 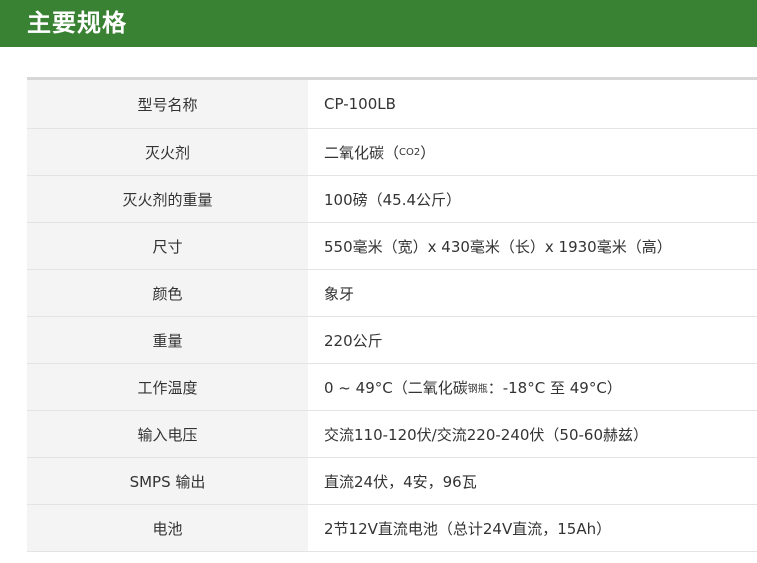 What do you see at coordinates (428, 152) in the screenshot?
I see `spec-value-end: ）` at bounding box center [428, 152].